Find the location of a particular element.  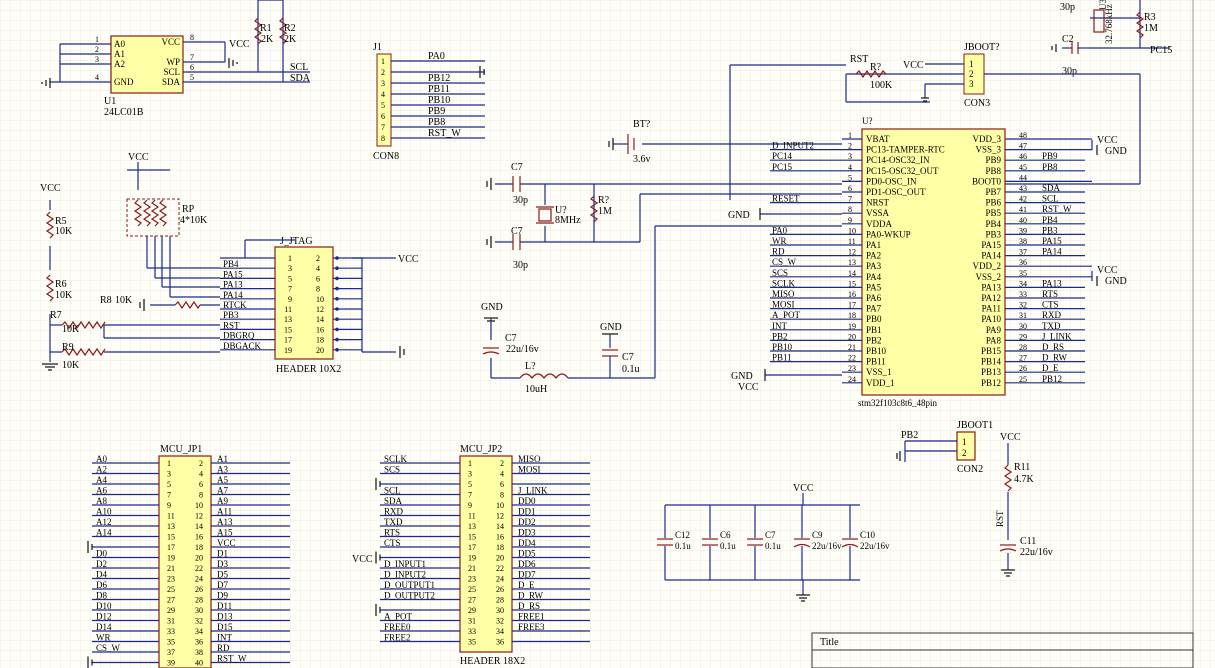

mcu-pin-number: 9 is located at coordinates (850, 220).